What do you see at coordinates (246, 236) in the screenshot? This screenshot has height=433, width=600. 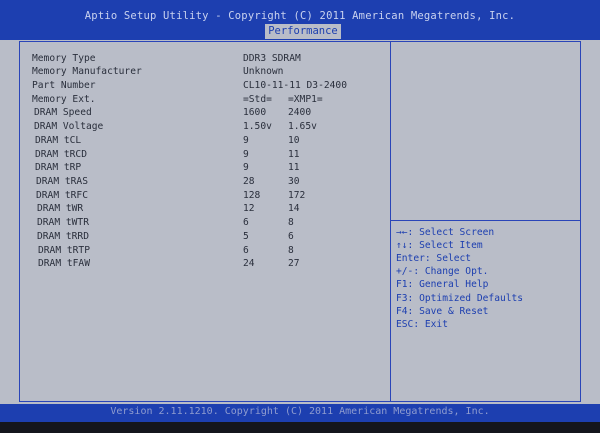 I see `info-value: 5` at bounding box center [246, 236].